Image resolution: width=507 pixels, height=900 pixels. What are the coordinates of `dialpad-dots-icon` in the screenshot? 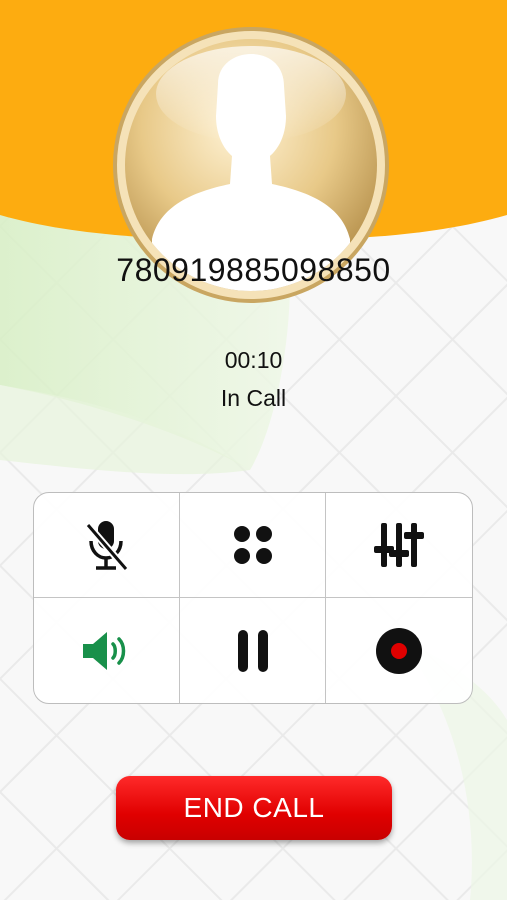 It's located at (252, 545).